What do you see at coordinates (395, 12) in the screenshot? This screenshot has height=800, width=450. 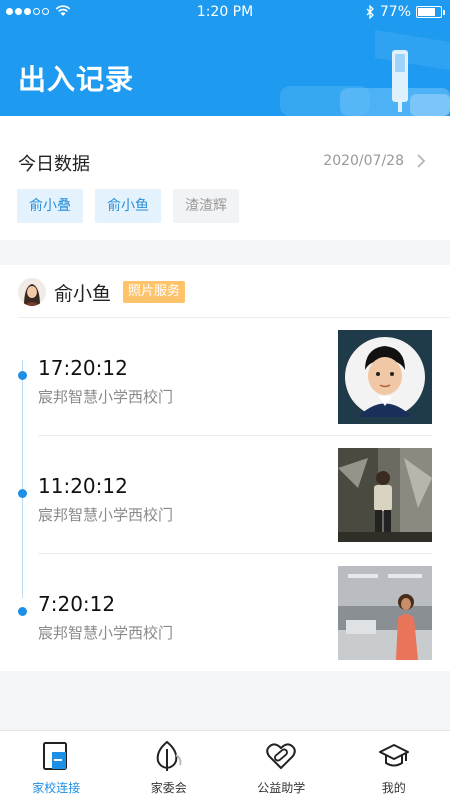 I see `battery-percent: 77%` at bounding box center [395, 12].